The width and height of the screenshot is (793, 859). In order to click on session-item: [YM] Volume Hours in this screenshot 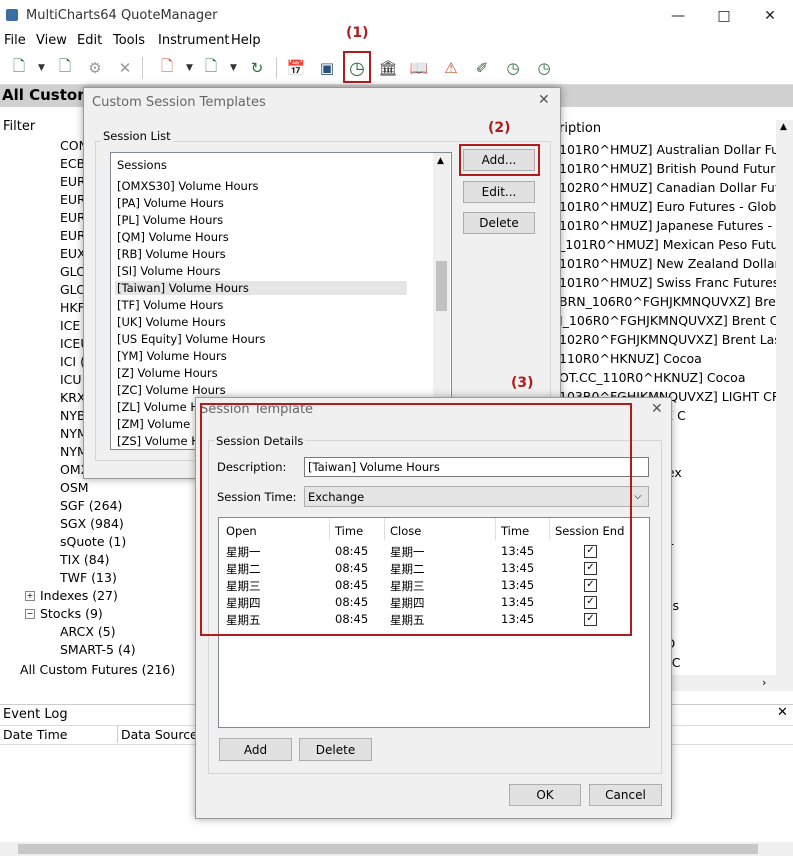, I will do `click(172, 356)`.